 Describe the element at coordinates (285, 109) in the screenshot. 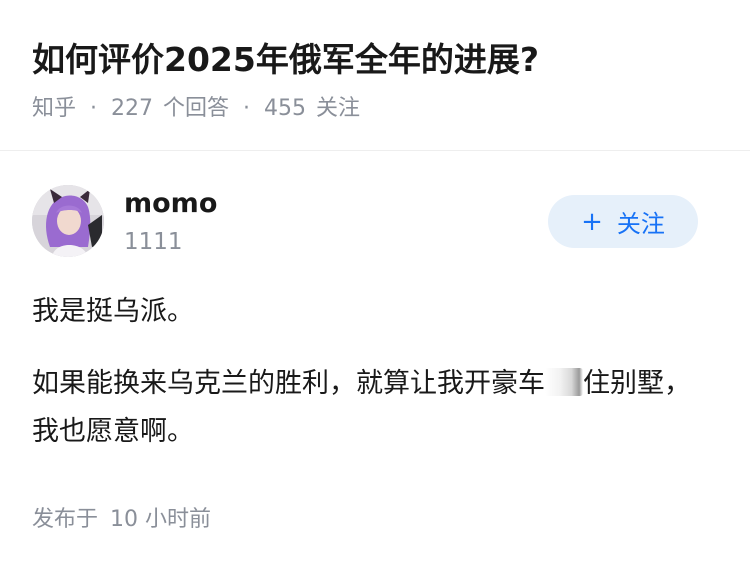

I see `followers-count: 455` at that location.